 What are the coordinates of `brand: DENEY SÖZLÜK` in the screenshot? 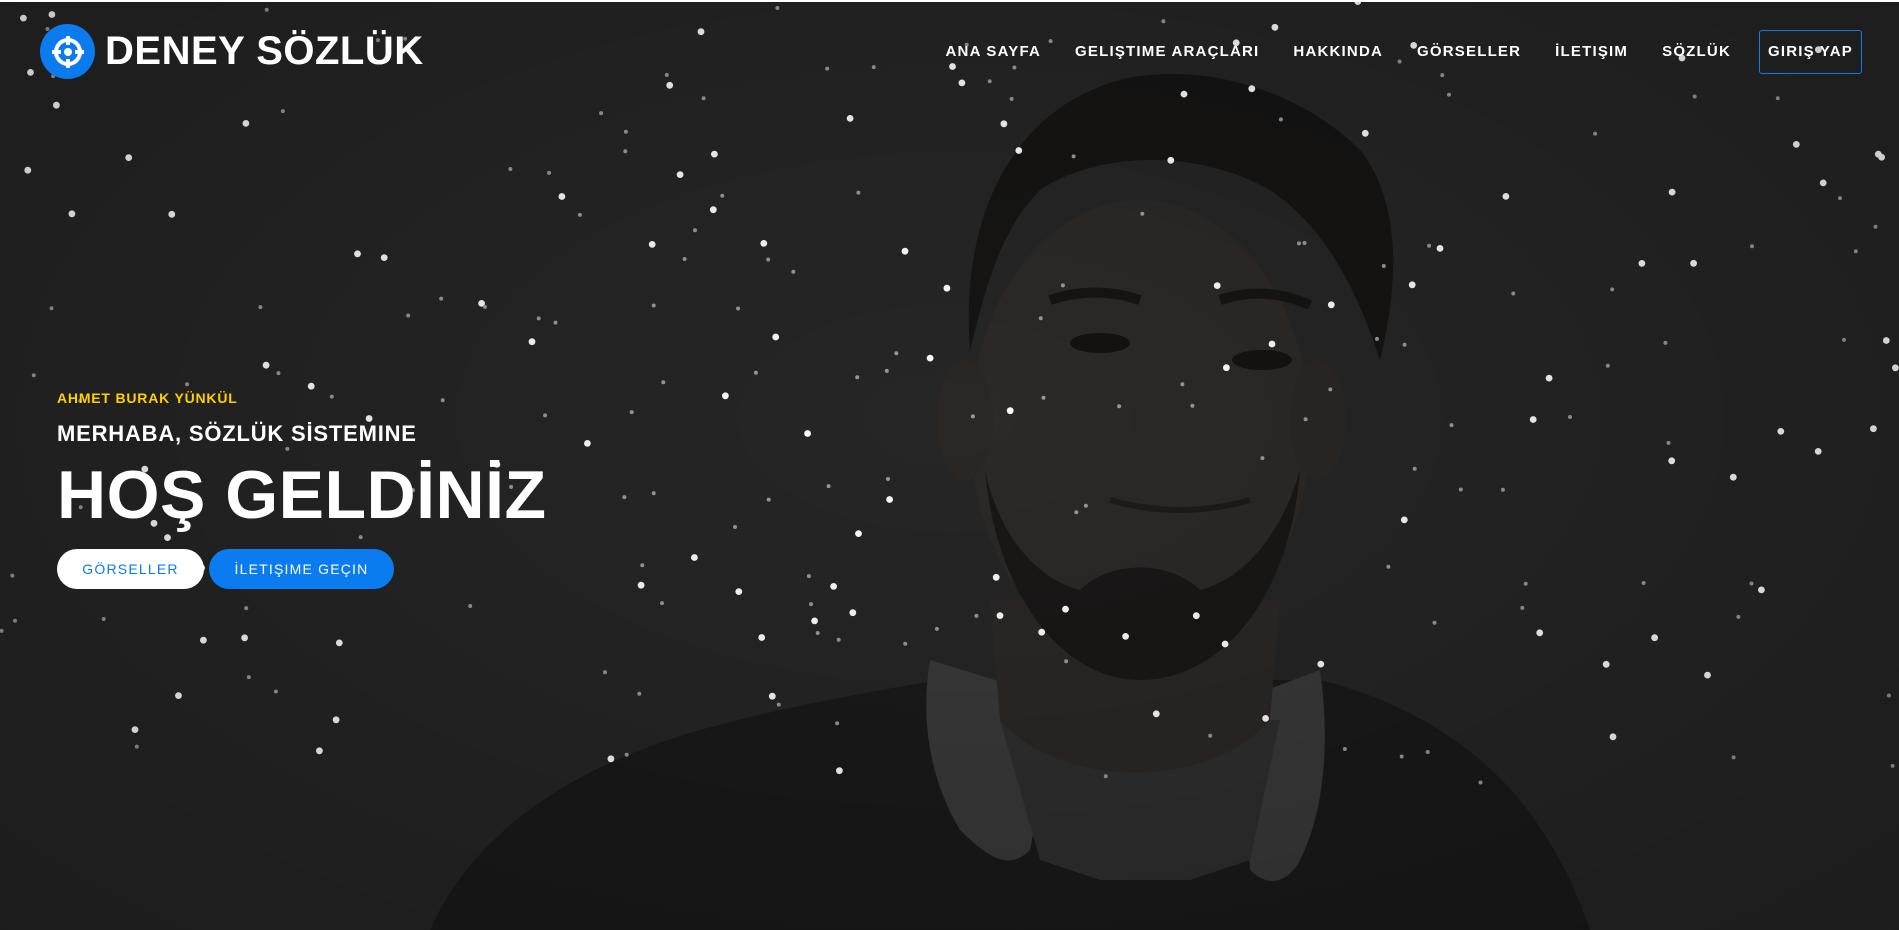 It's located at (232, 51).